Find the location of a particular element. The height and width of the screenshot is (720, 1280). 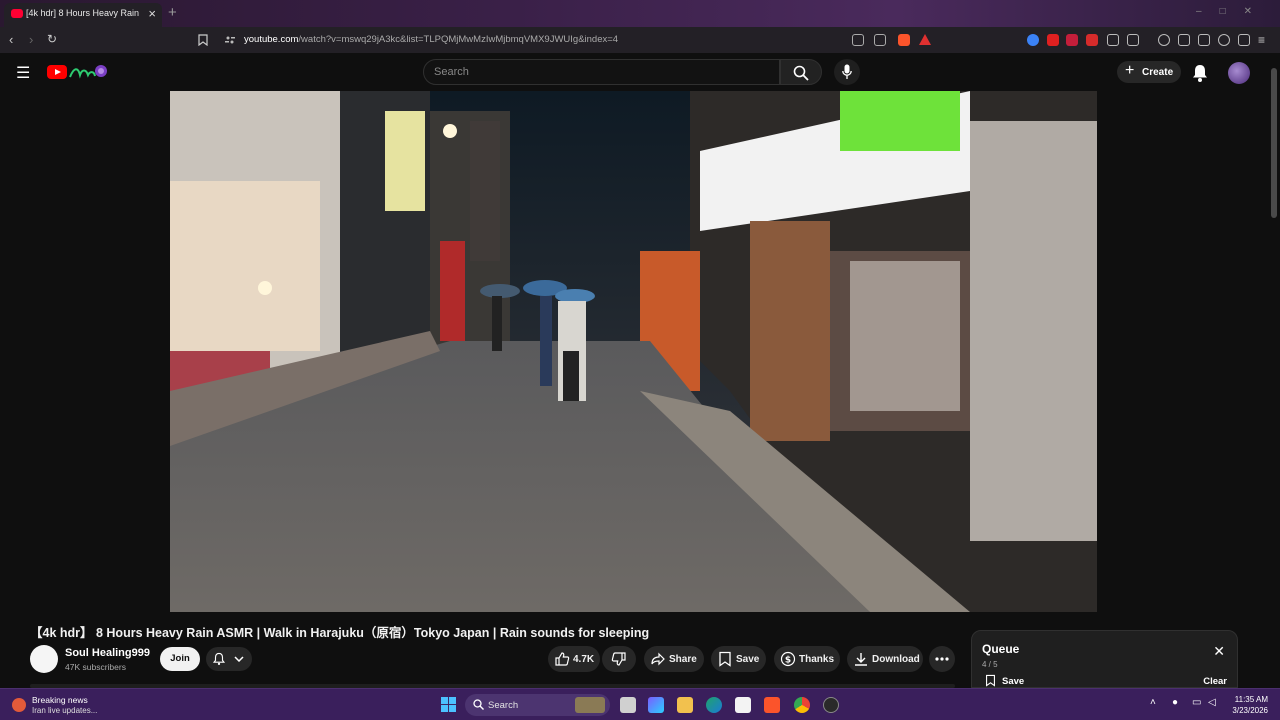

url-domain: youtube.com is located at coordinates (271, 39).